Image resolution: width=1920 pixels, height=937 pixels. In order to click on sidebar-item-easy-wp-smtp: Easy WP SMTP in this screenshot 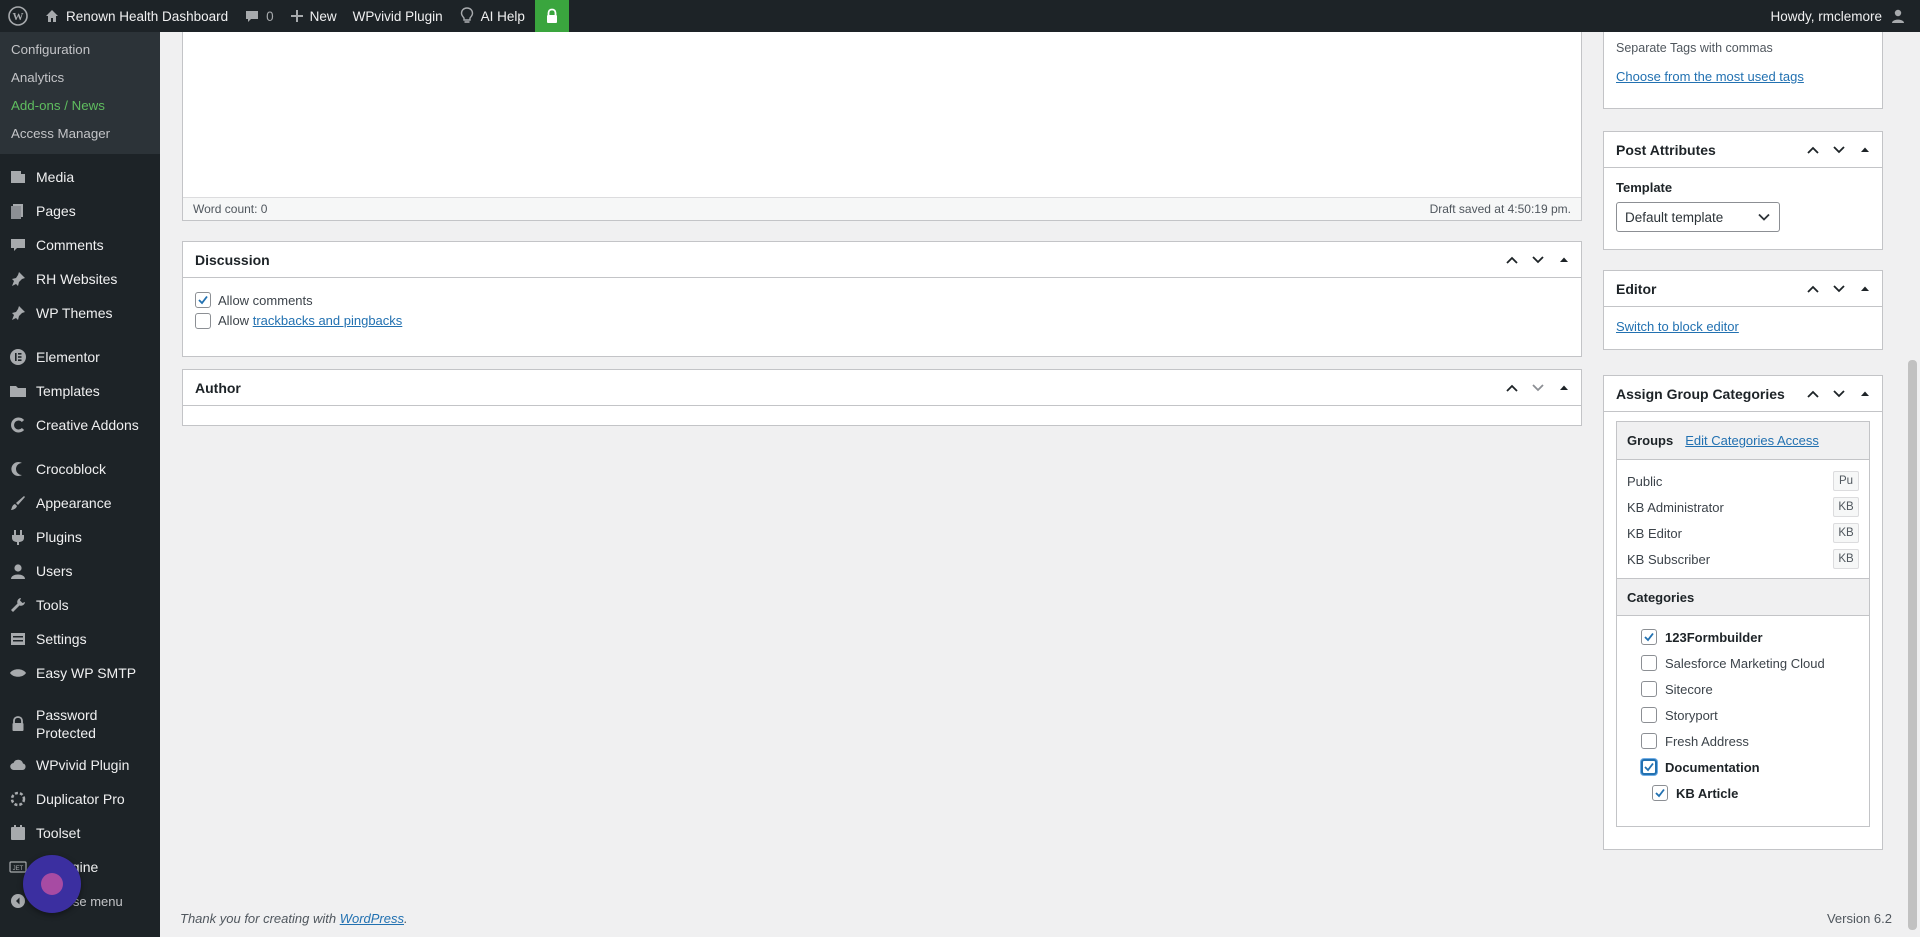, I will do `click(80, 673)`.